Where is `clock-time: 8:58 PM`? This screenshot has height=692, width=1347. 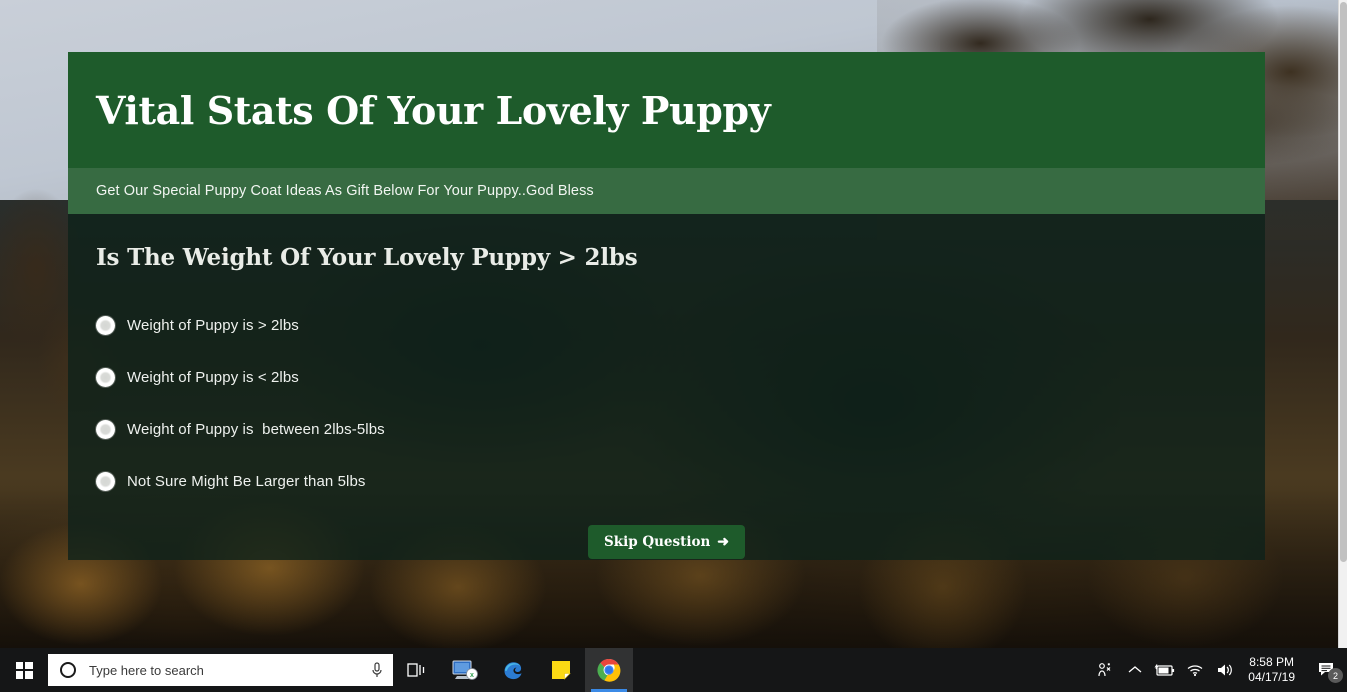
clock-time: 8:58 PM is located at coordinates (1271, 662).